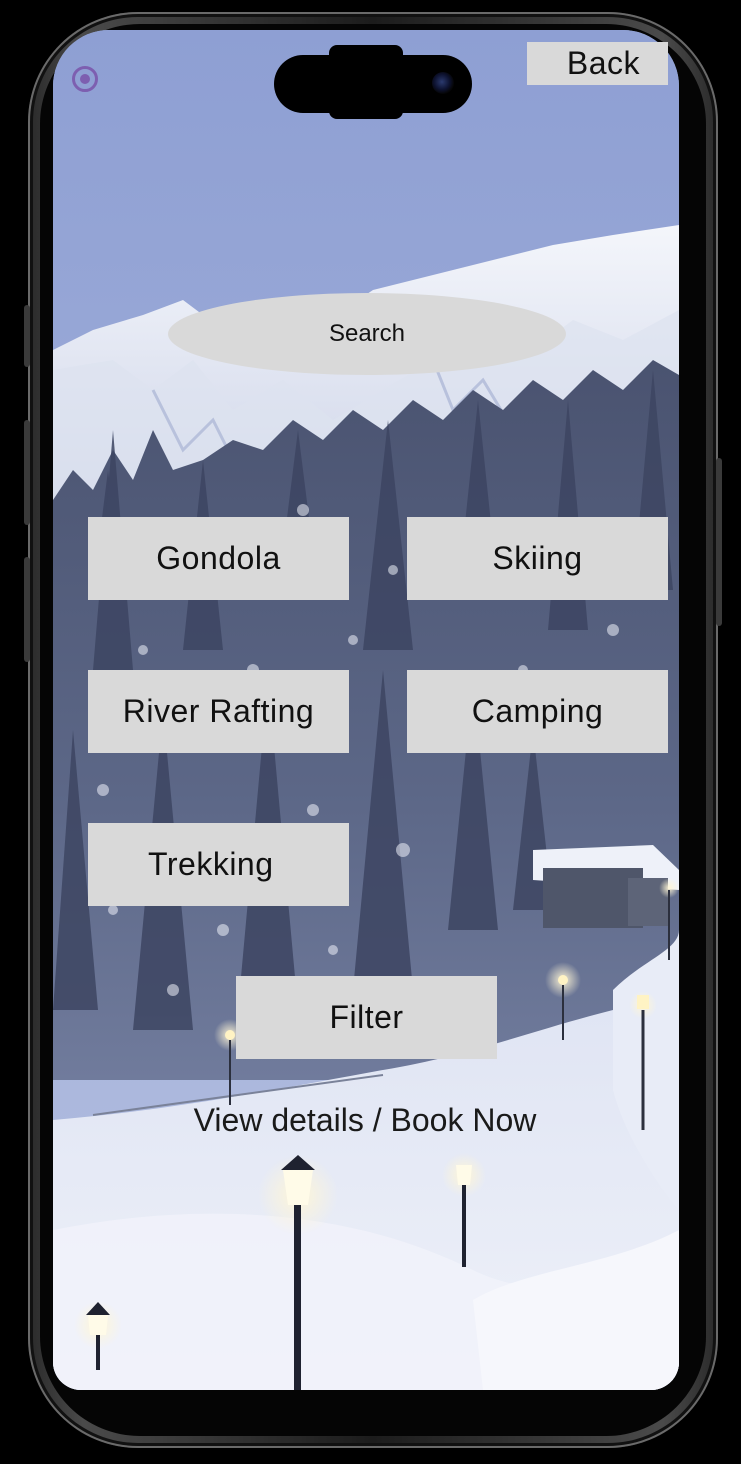  I want to click on search-field, so click(367, 334).